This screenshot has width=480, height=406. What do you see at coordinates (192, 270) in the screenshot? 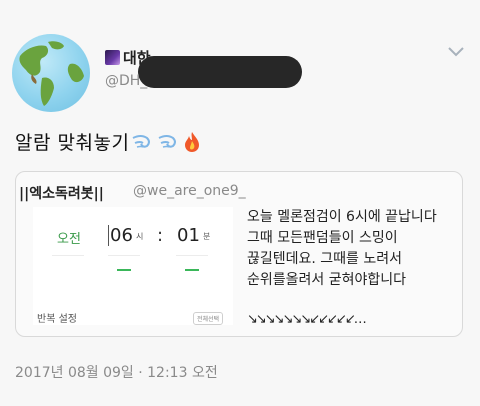
I see `minute-indicator` at bounding box center [192, 270].